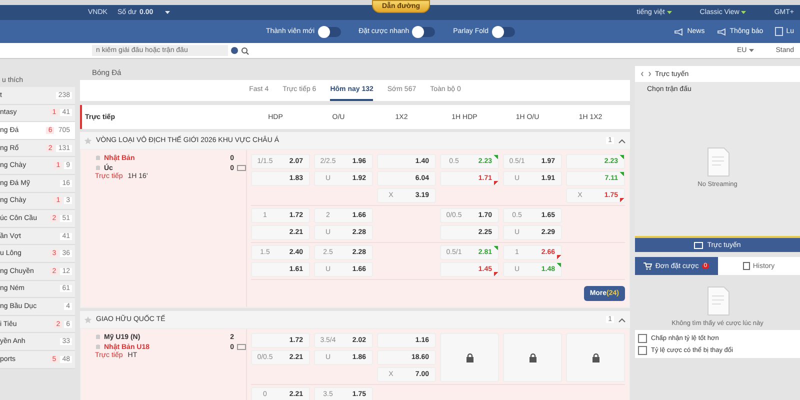 The image size is (800, 400). Describe the element at coordinates (234, 50) in the screenshot. I see `clear-icon` at that location.